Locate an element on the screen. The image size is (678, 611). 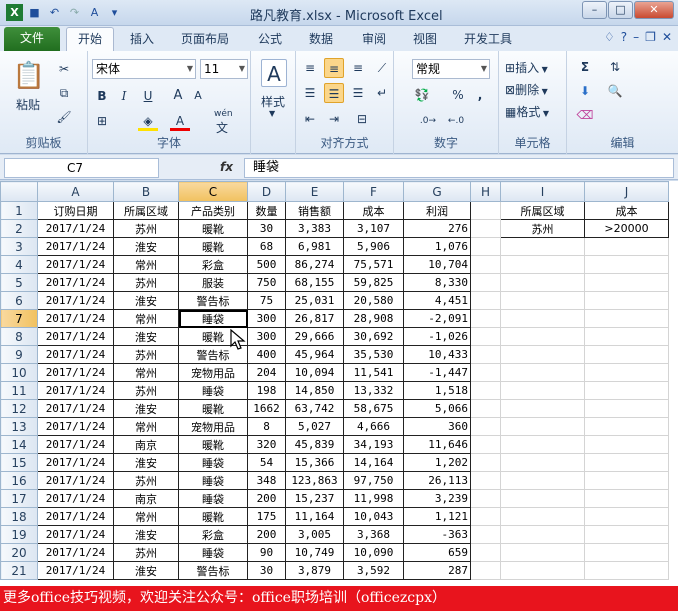
column-header-g: G is located at coordinates (437, 191).